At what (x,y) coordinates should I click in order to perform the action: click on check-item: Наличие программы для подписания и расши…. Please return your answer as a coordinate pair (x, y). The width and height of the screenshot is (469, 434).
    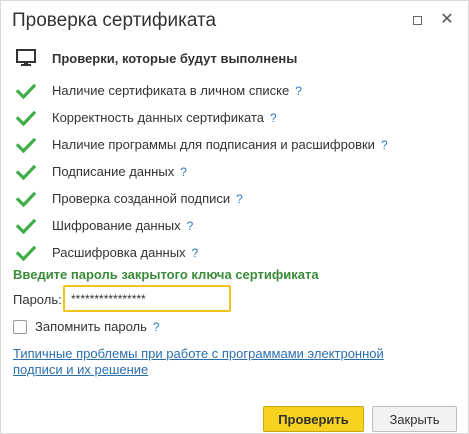
    Looking at the image, I should click on (202, 144).